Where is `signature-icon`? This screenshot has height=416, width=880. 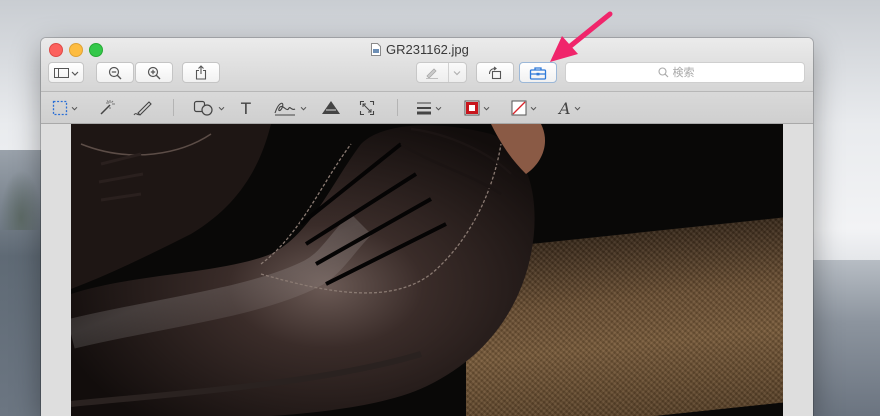 signature-icon is located at coordinates (285, 109).